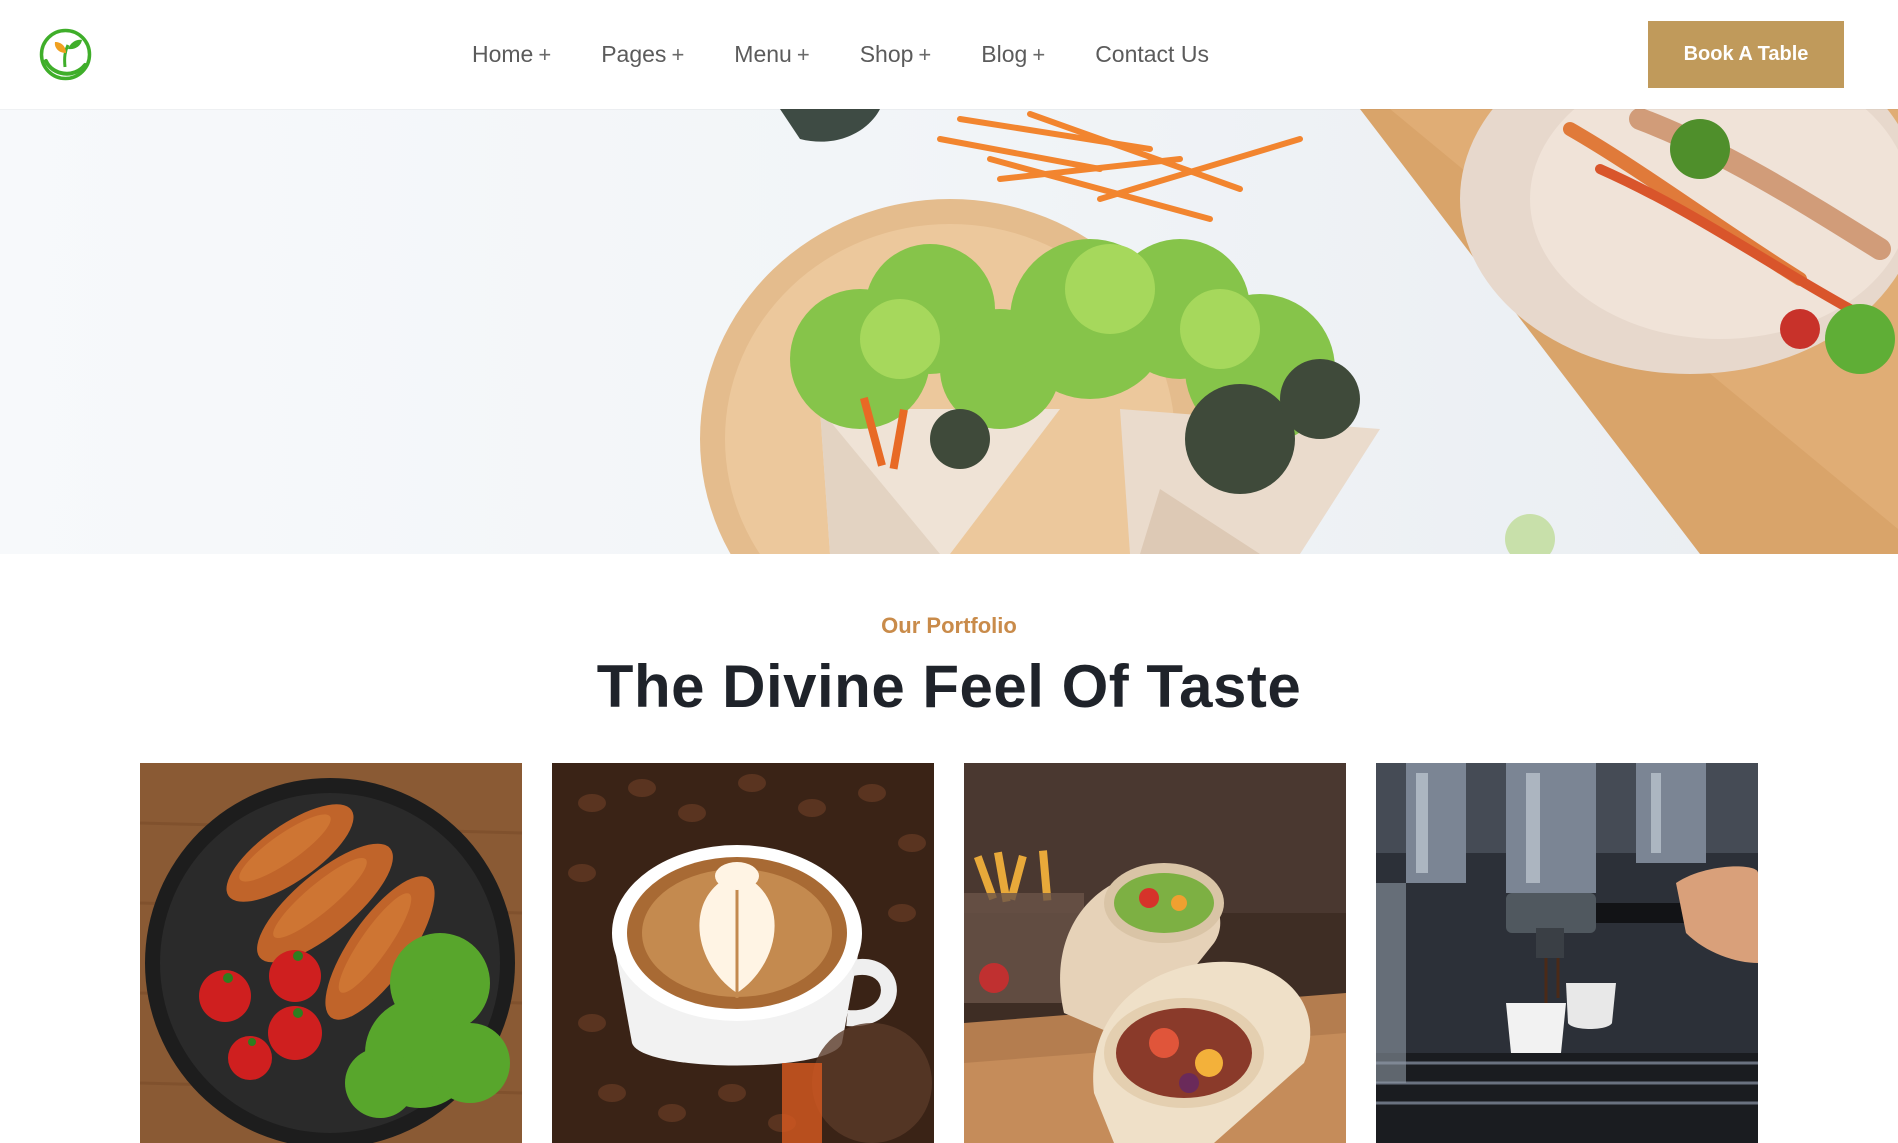  I want to click on nav-item-label: Shop, so click(886, 54).